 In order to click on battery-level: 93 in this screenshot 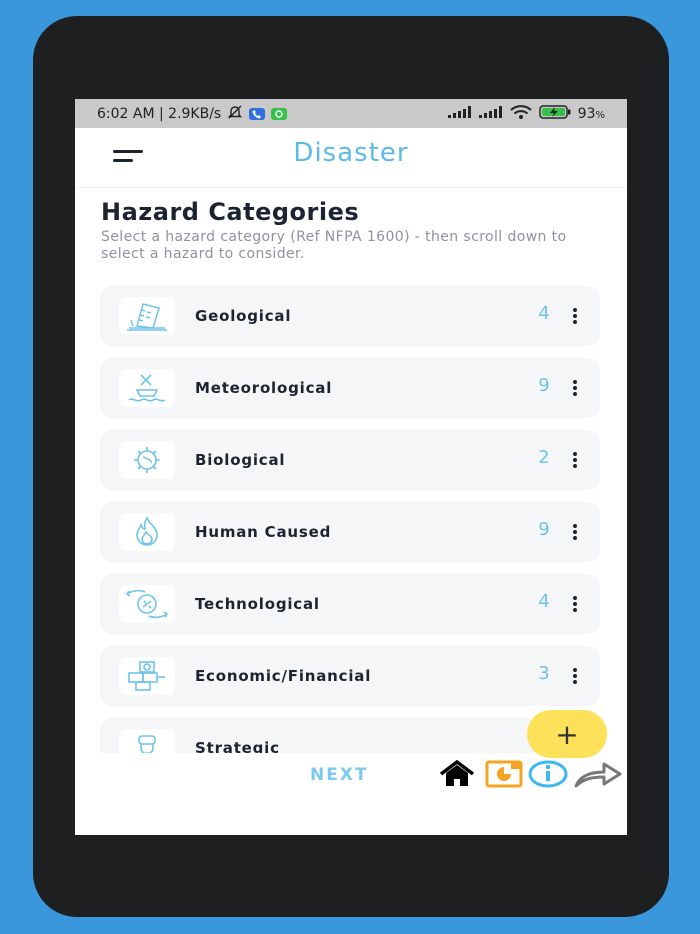, I will do `click(586, 113)`.